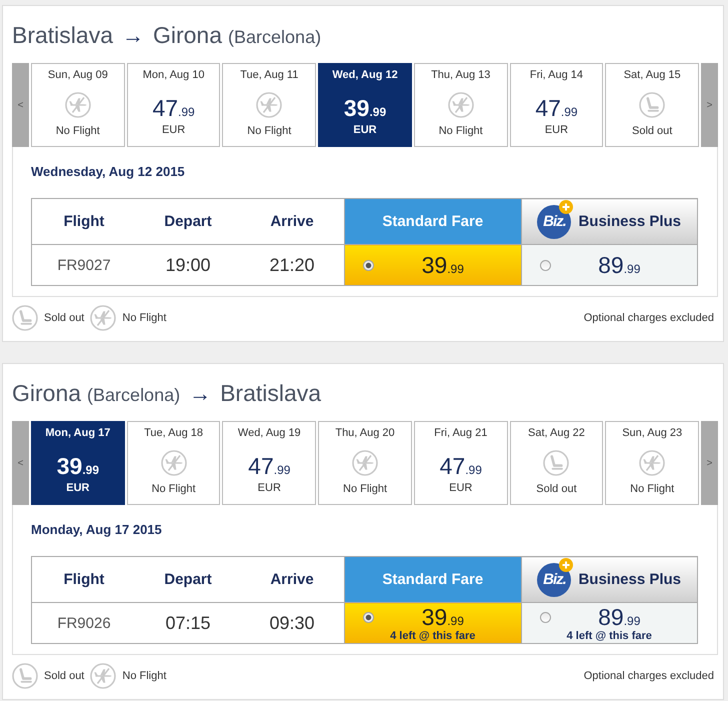 This screenshot has height=701, width=728. What do you see at coordinates (84, 579) in the screenshot?
I see `column-header: Flight` at bounding box center [84, 579].